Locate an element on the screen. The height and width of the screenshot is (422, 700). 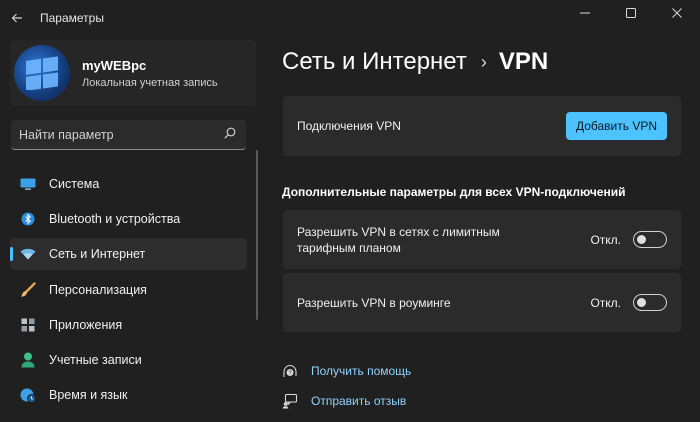
sidebar-item-label: Приложения is located at coordinates (86, 324).